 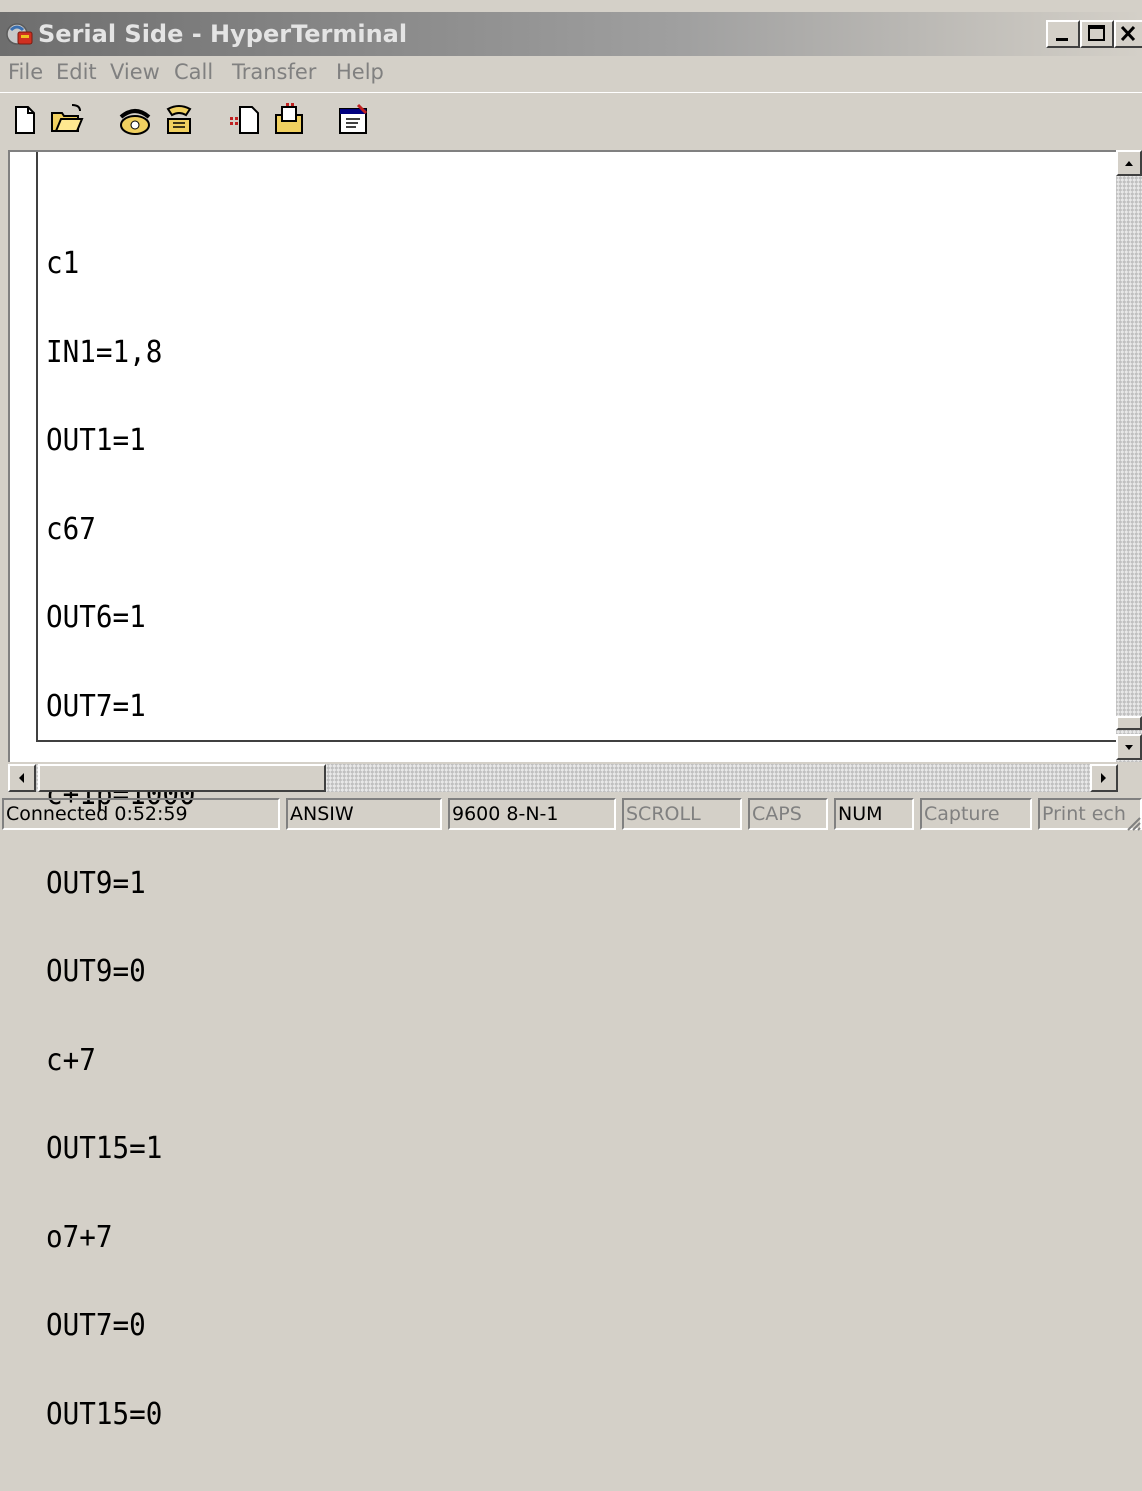 I want to click on hyperterminal-phone-icon, so click(x=19, y=34).